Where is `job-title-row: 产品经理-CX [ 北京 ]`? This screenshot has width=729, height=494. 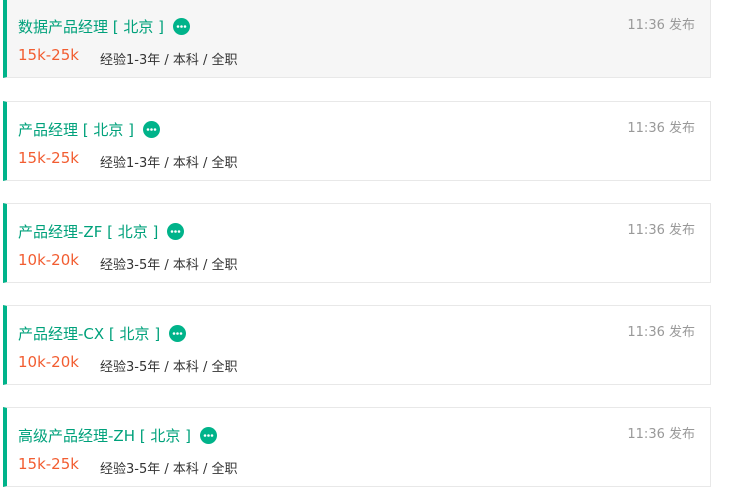
job-title-row: 产品经理-CX [ 北京 ] is located at coordinates (102, 333).